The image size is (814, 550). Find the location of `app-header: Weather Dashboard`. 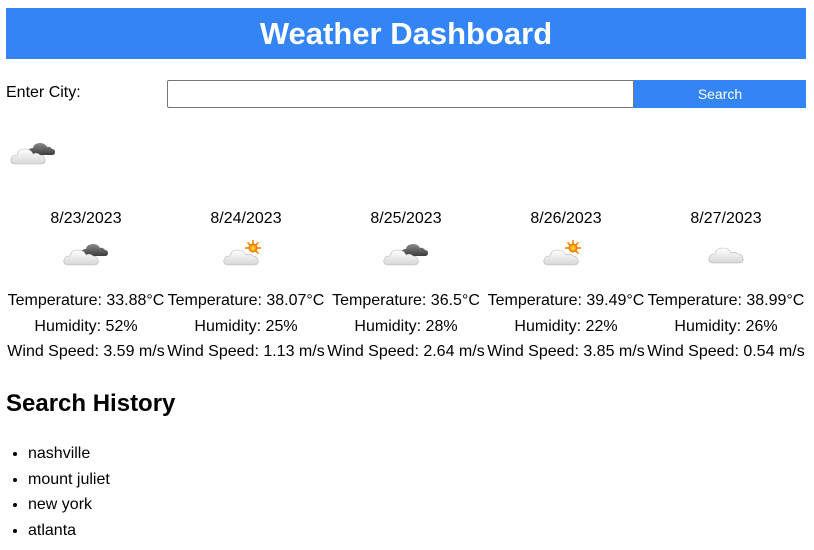

app-header: Weather Dashboard is located at coordinates (406, 33).